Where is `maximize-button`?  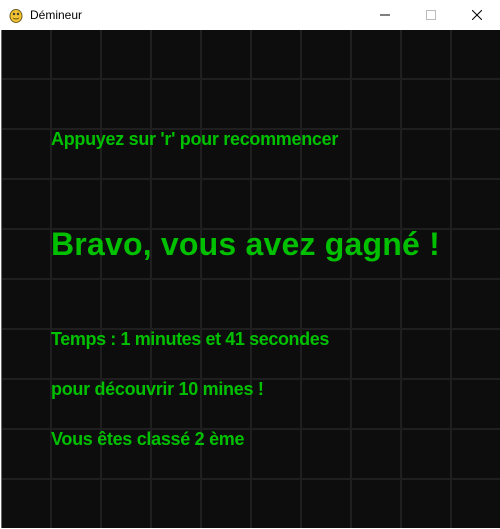
maximize-button is located at coordinates (431, 15).